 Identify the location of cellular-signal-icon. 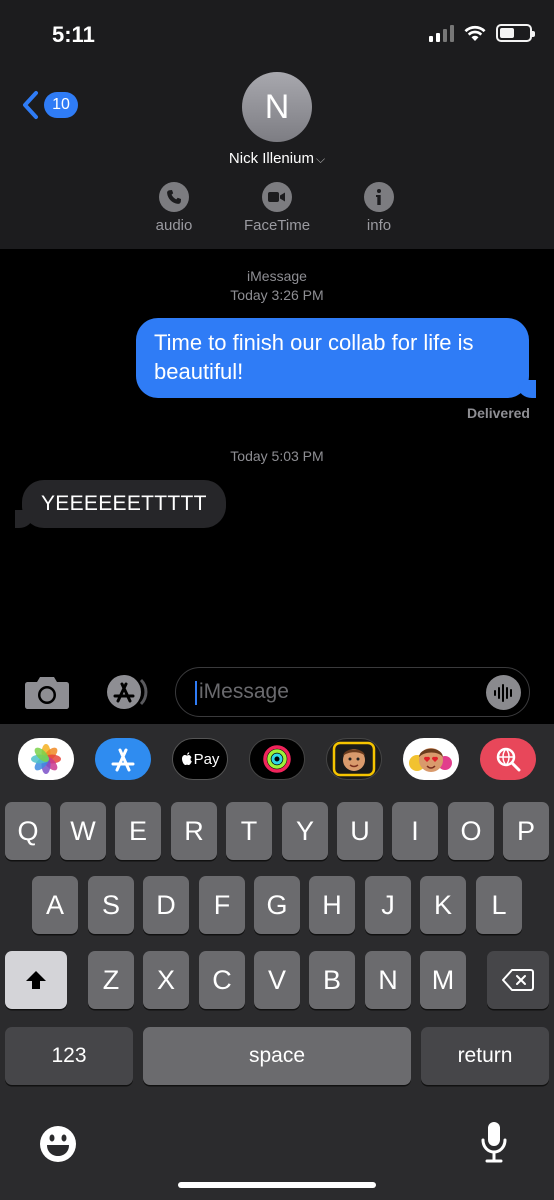
(441, 33).